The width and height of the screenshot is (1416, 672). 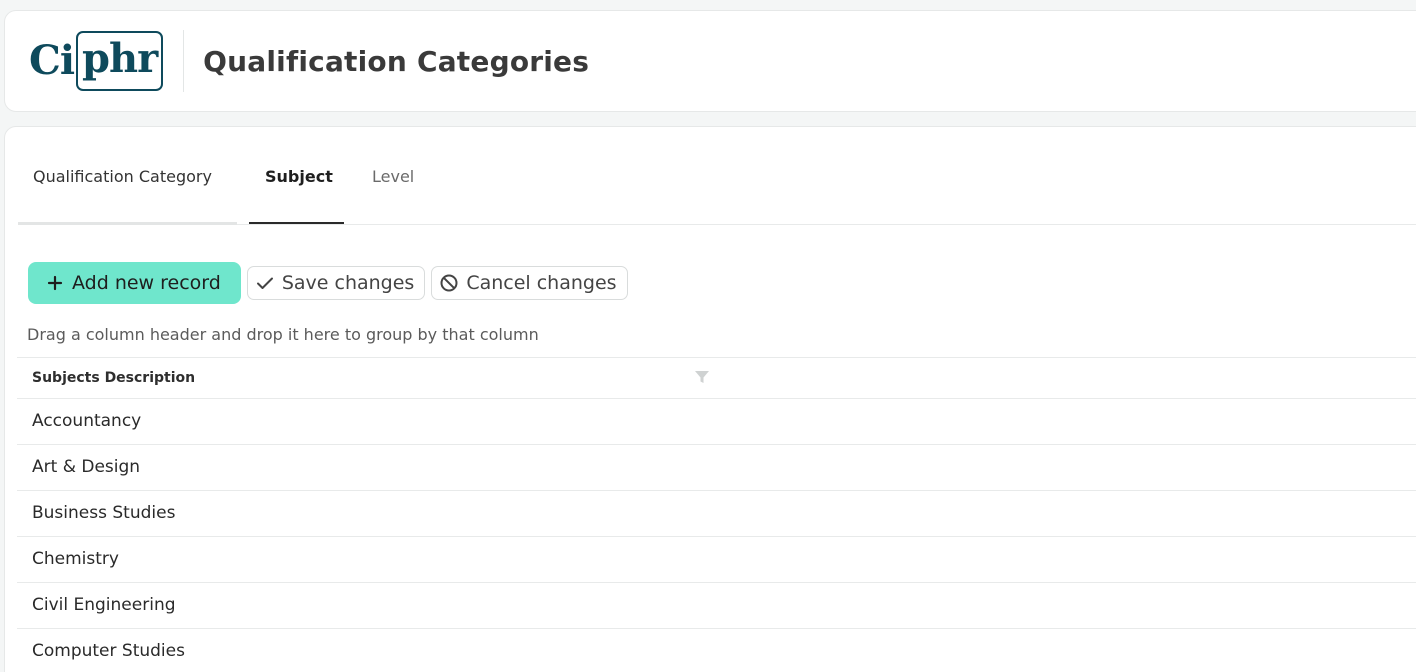 I want to click on logo-box: phr, so click(x=120, y=61).